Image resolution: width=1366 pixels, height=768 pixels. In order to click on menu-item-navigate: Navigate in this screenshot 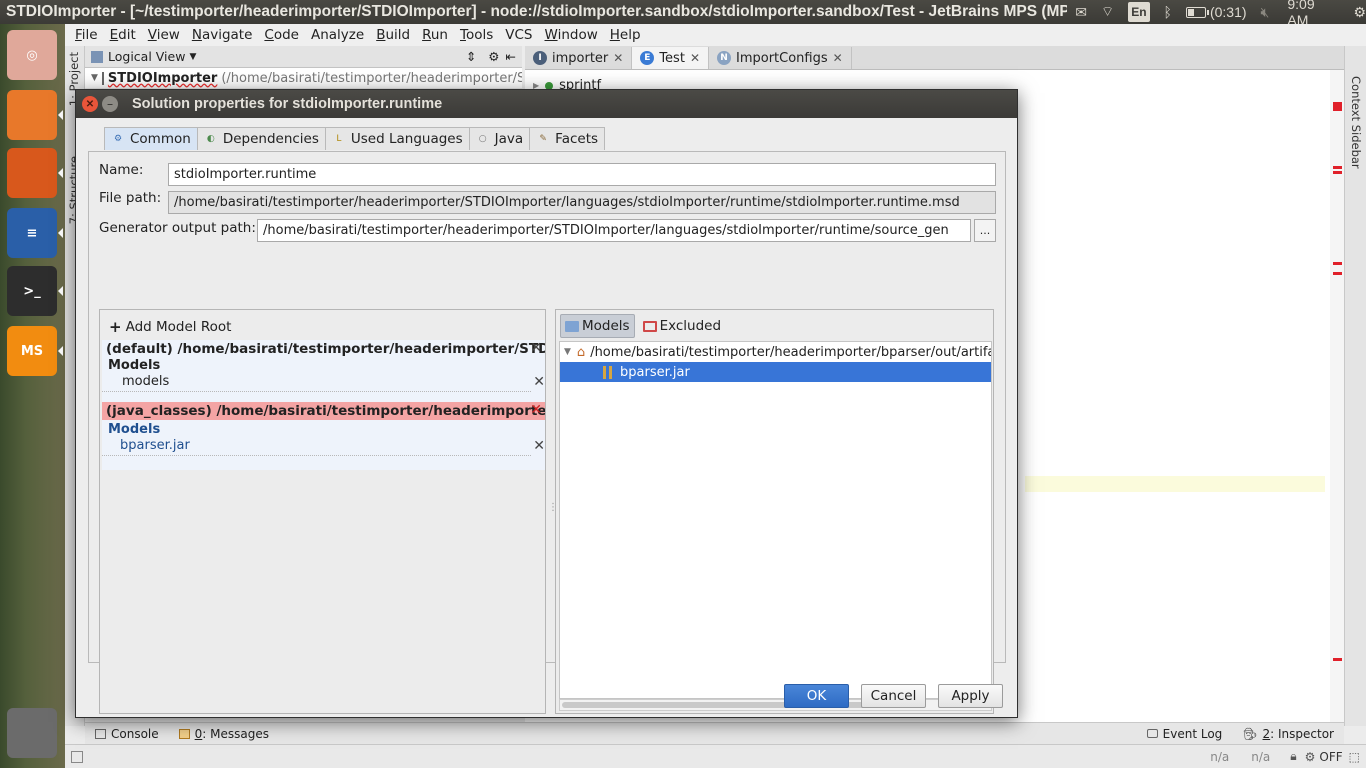, I will do `click(222, 35)`.